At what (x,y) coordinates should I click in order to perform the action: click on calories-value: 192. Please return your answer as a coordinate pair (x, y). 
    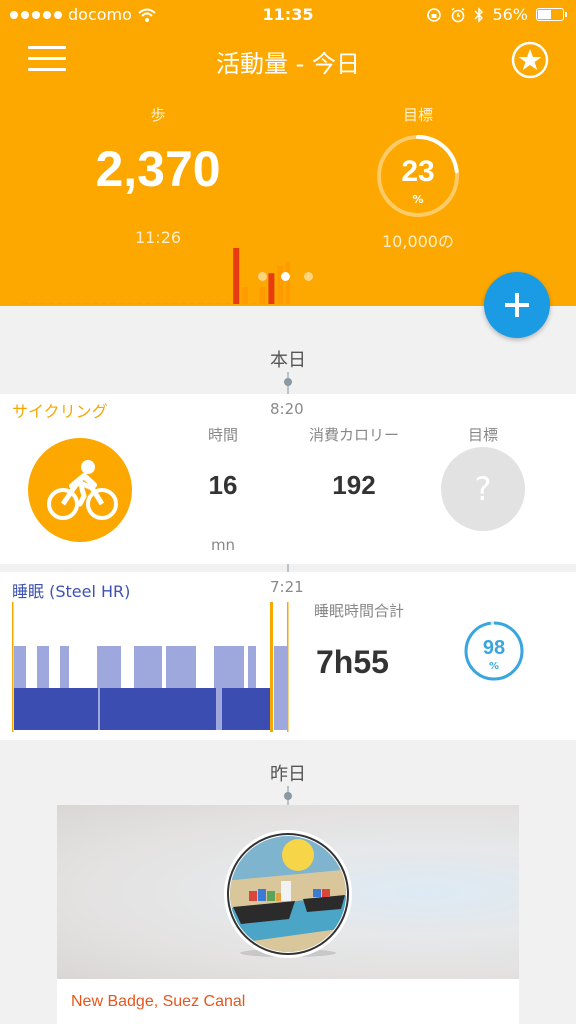
    Looking at the image, I should click on (354, 485).